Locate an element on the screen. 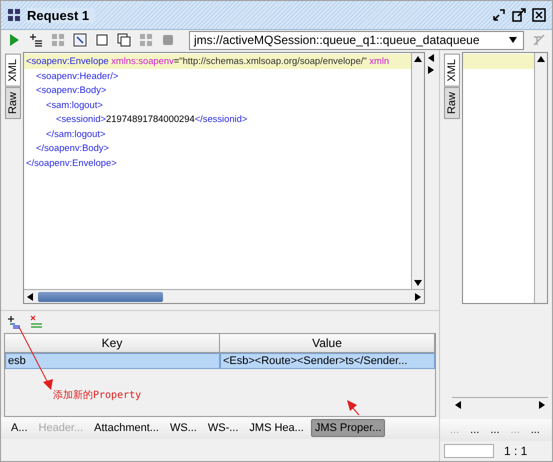 Image resolution: width=553 pixels, height=462 pixels. xml-line: <sessionid>21974891784000294</sessionid> is located at coordinates (151, 119).